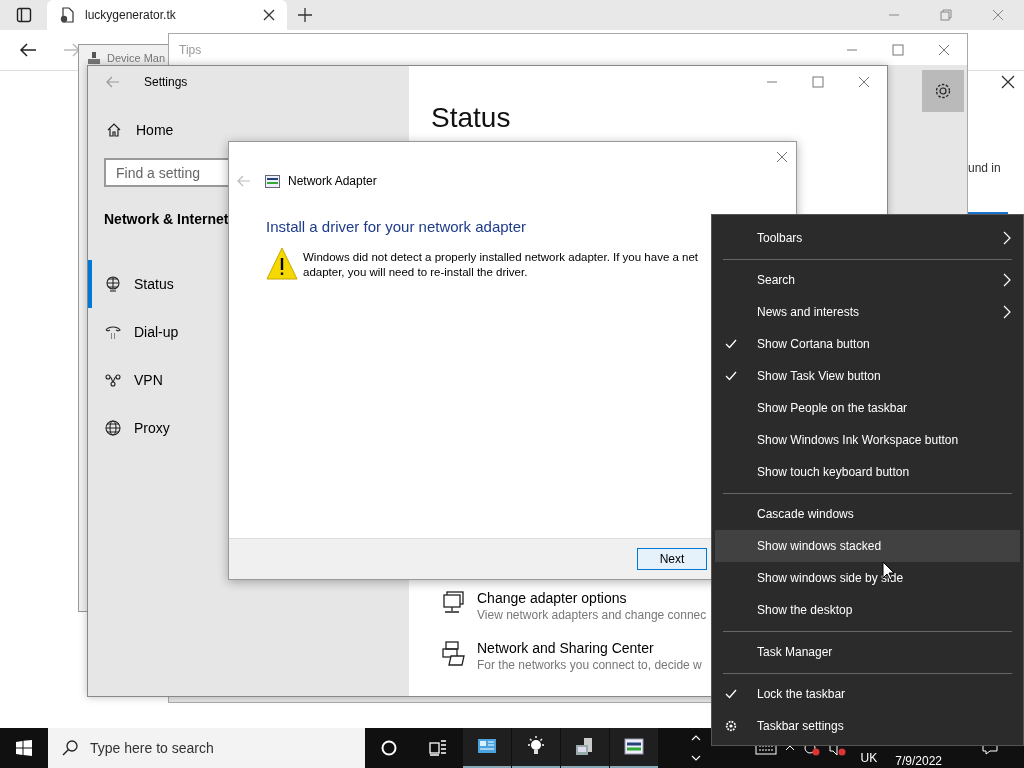  Describe the element at coordinates (397, 226) in the screenshot. I see `dialog-heading: Install a driver for your network adapter` at that location.